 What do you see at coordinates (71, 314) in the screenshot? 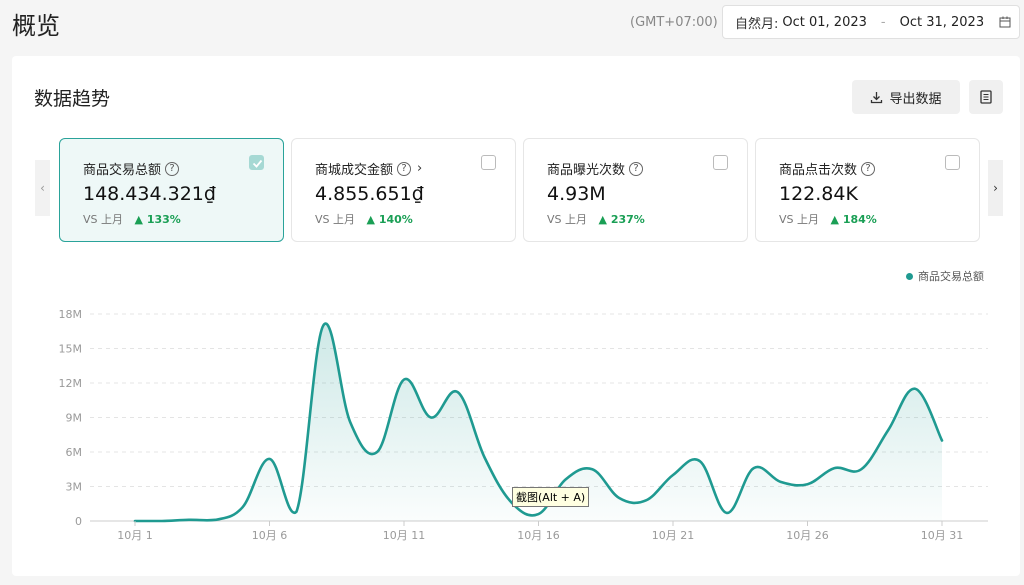
I see `y-tick-label: 18M` at bounding box center [71, 314].